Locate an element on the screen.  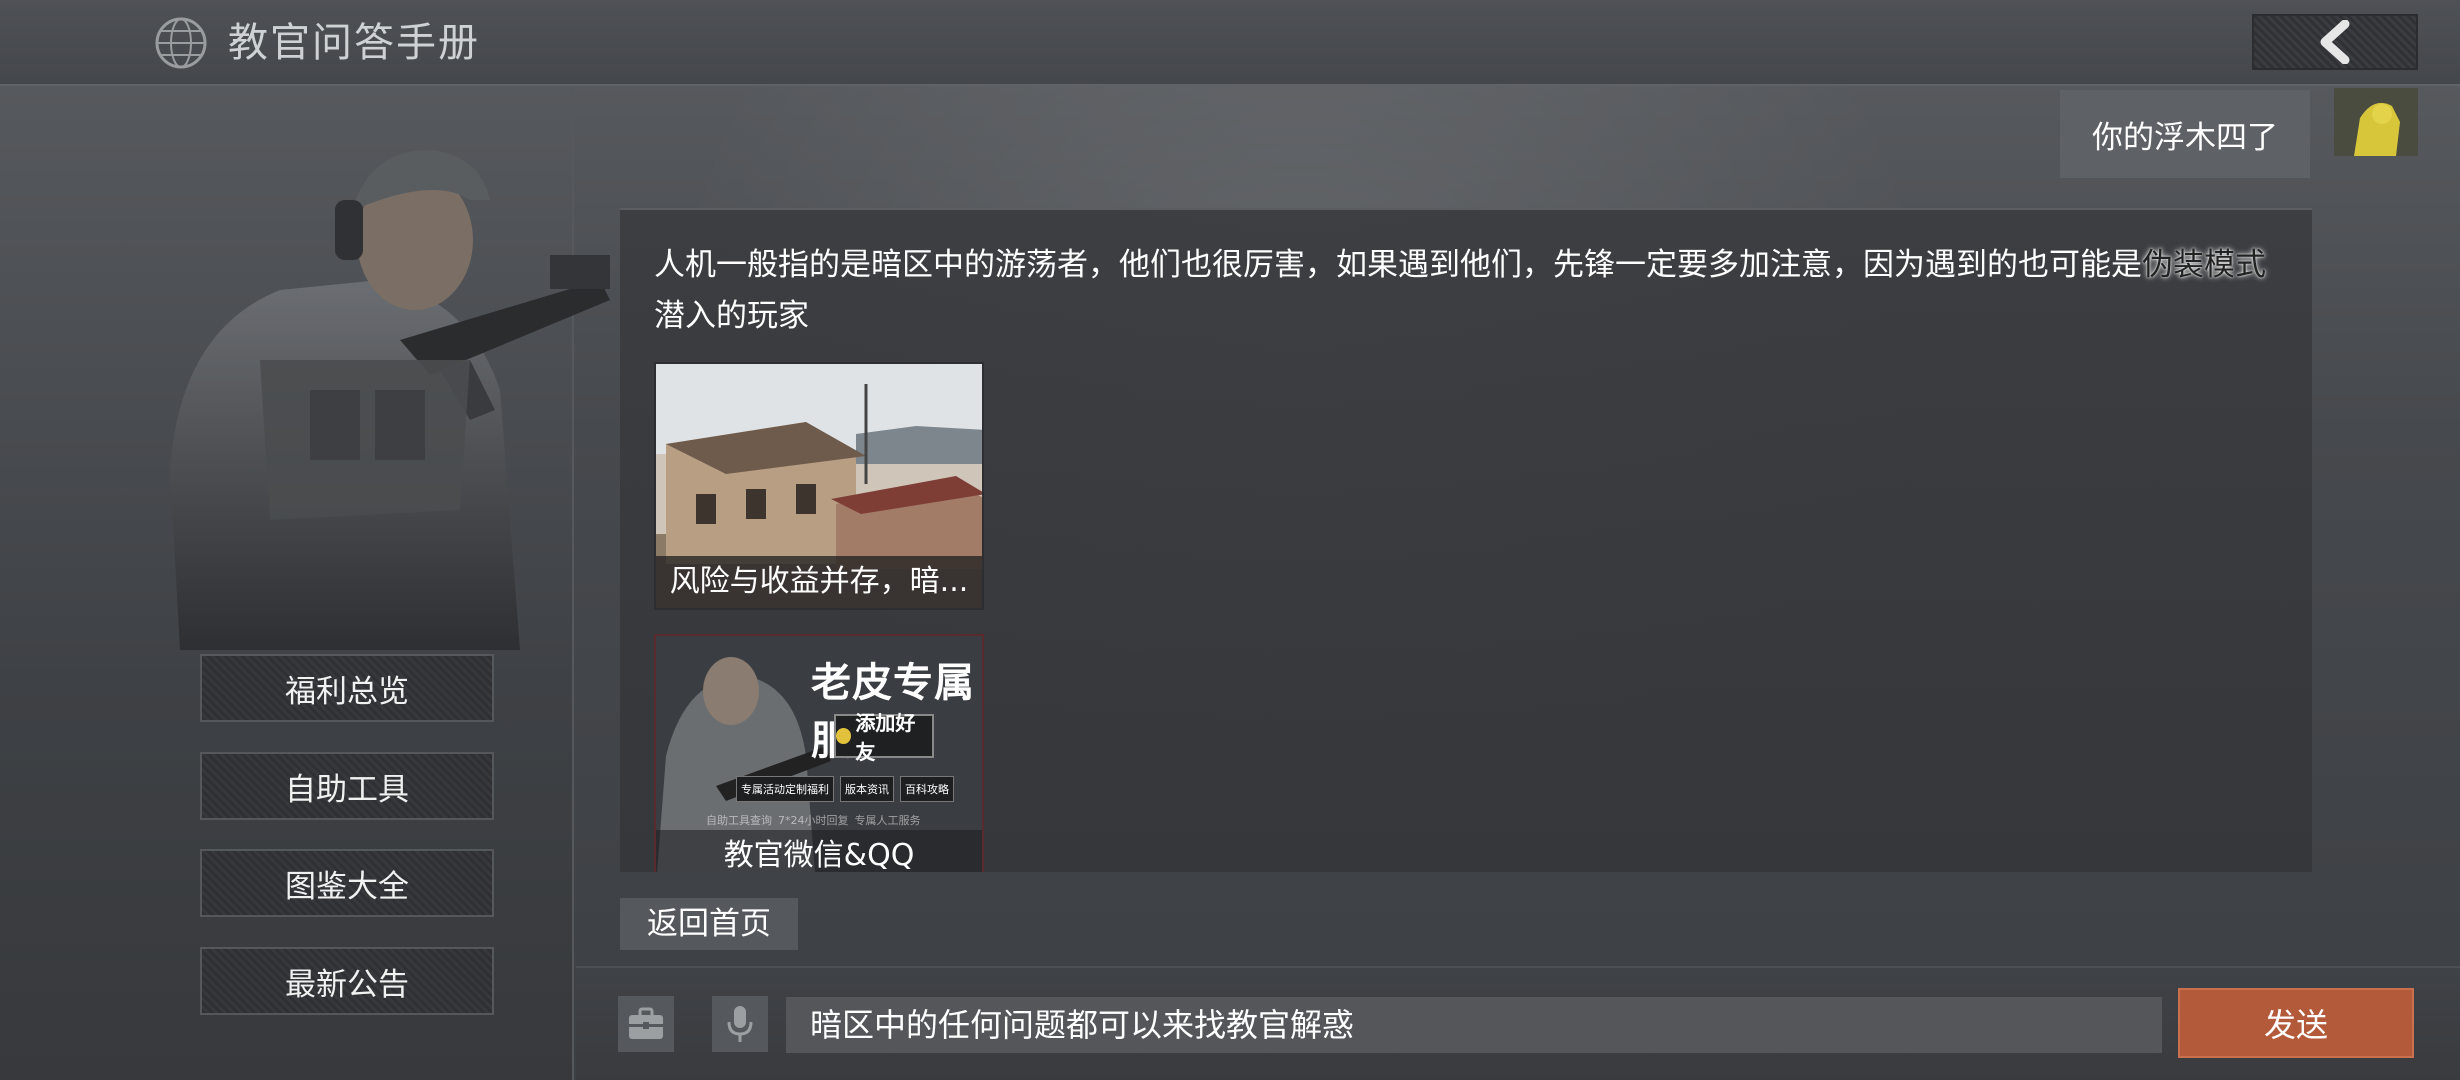
globe-logo-icon is located at coordinates (181, 43).